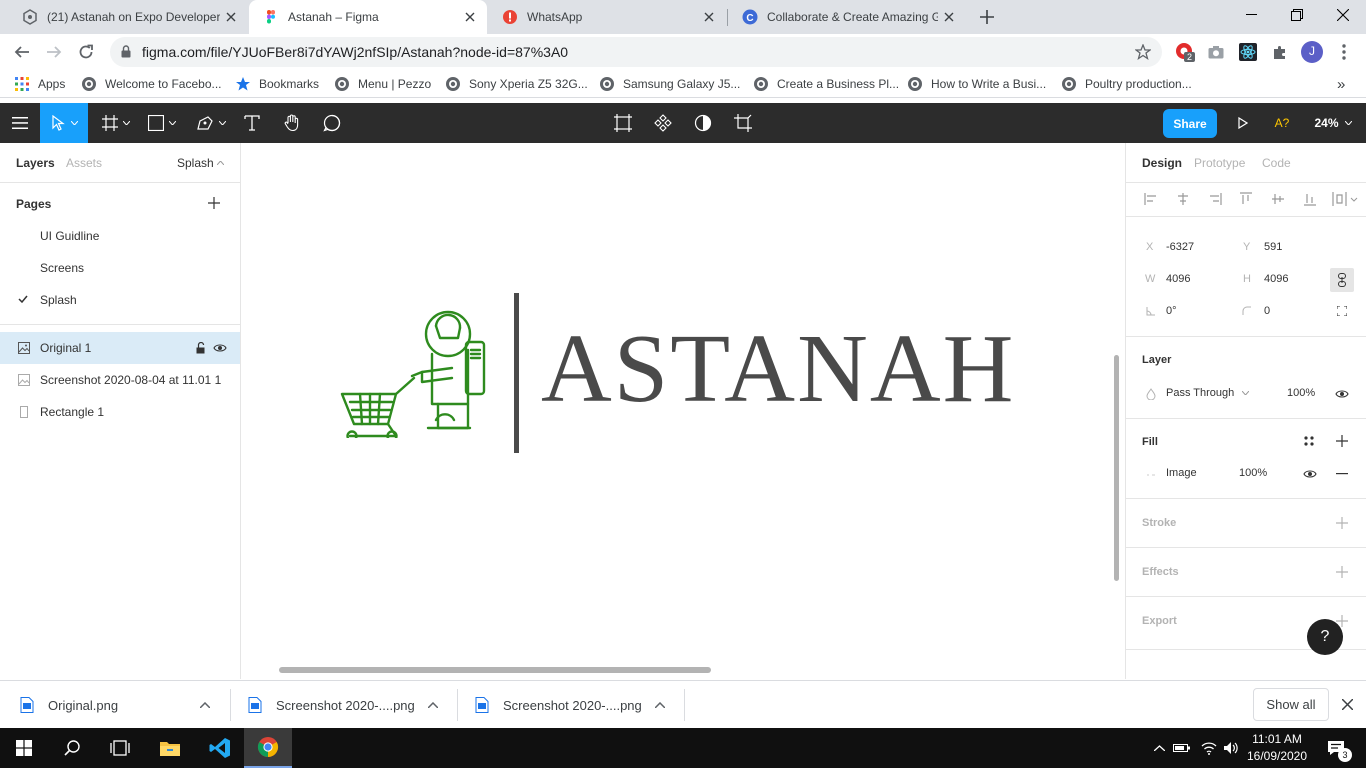 This screenshot has height=768, width=1366. What do you see at coordinates (211, 123) in the screenshot?
I see `pen-tool-button` at bounding box center [211, 123].